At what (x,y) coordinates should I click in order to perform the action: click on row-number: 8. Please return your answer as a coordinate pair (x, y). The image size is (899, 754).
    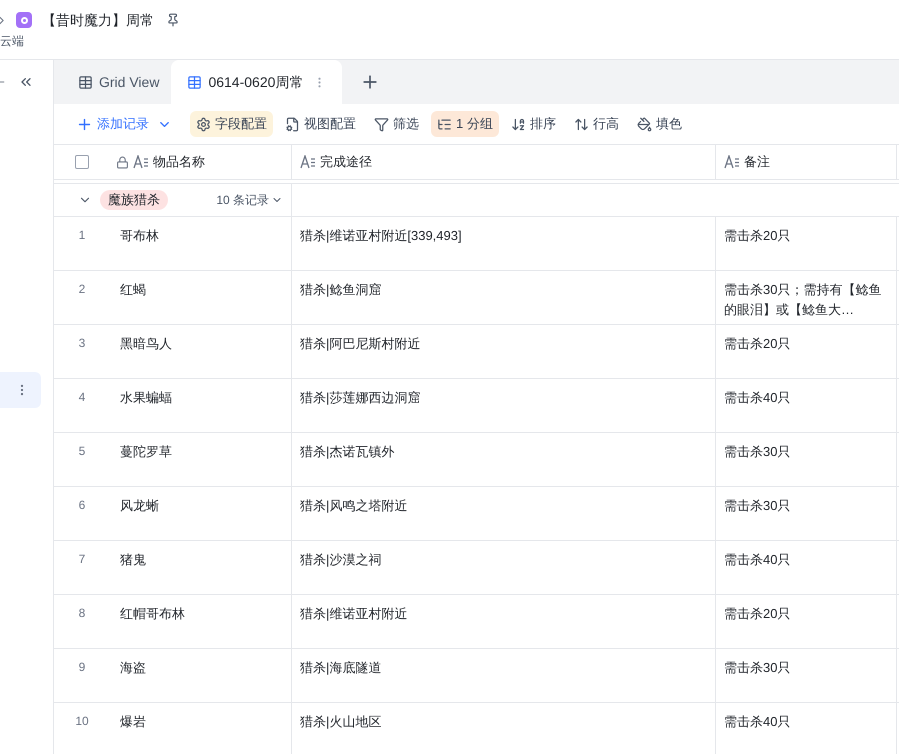
    Looking at the image, I should click on (82, 612).